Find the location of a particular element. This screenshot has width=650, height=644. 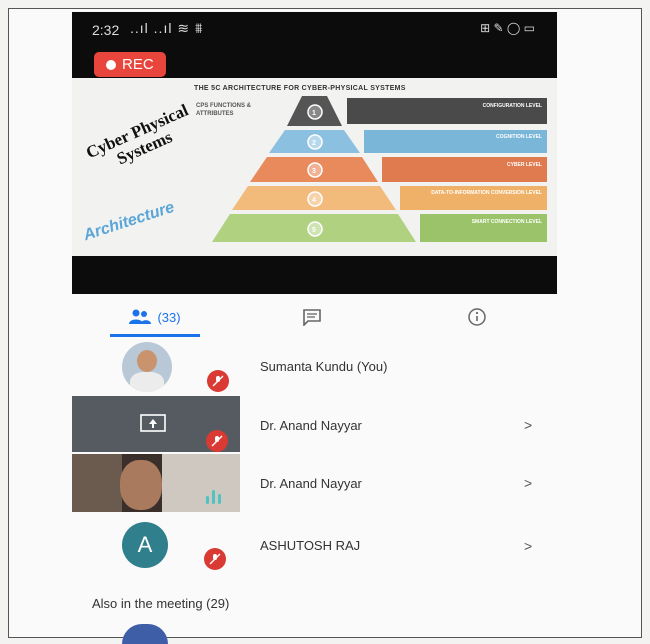

level-num-3: 3 is located at coordinates (314, 171).